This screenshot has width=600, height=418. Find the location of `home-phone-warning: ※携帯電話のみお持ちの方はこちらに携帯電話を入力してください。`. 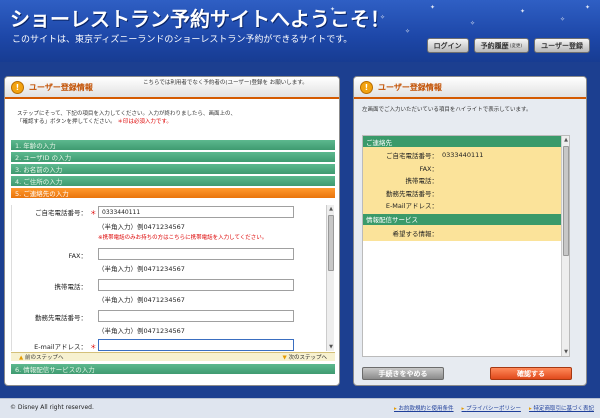

home-phone-warning: ※携帯電話のみお持ちの方はこちらに携帯電話を入力してください。 is located at coordinates (183, 238).